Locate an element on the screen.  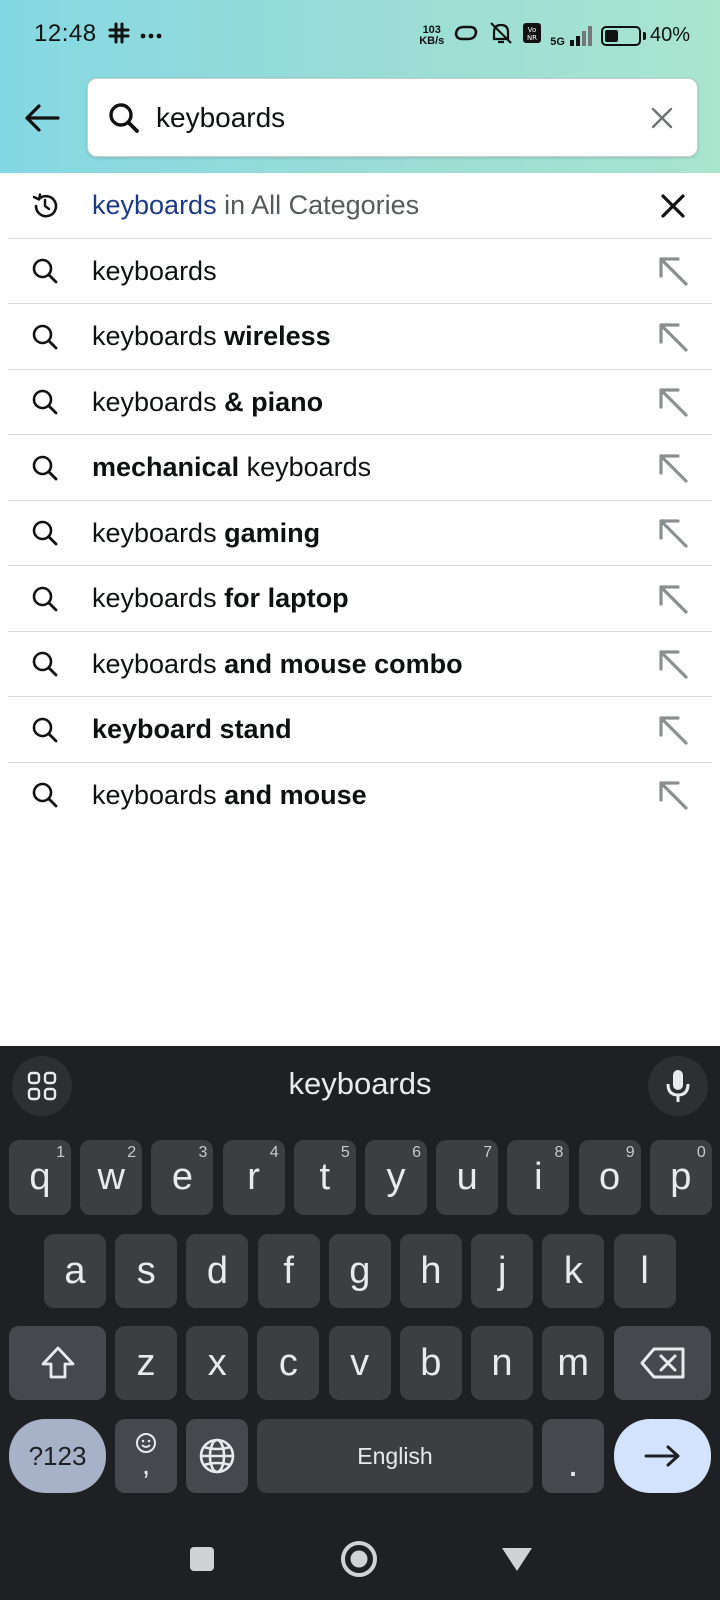
key-m: m is located at coordinates (573, 1363).